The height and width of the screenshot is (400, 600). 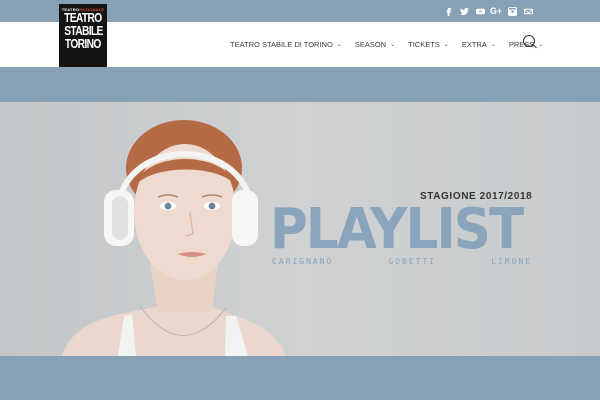 What do you see at coordinates (83, 44) in the screenshot?
I see `logo-line-3: TORINO` at bounding box center [83, 44].